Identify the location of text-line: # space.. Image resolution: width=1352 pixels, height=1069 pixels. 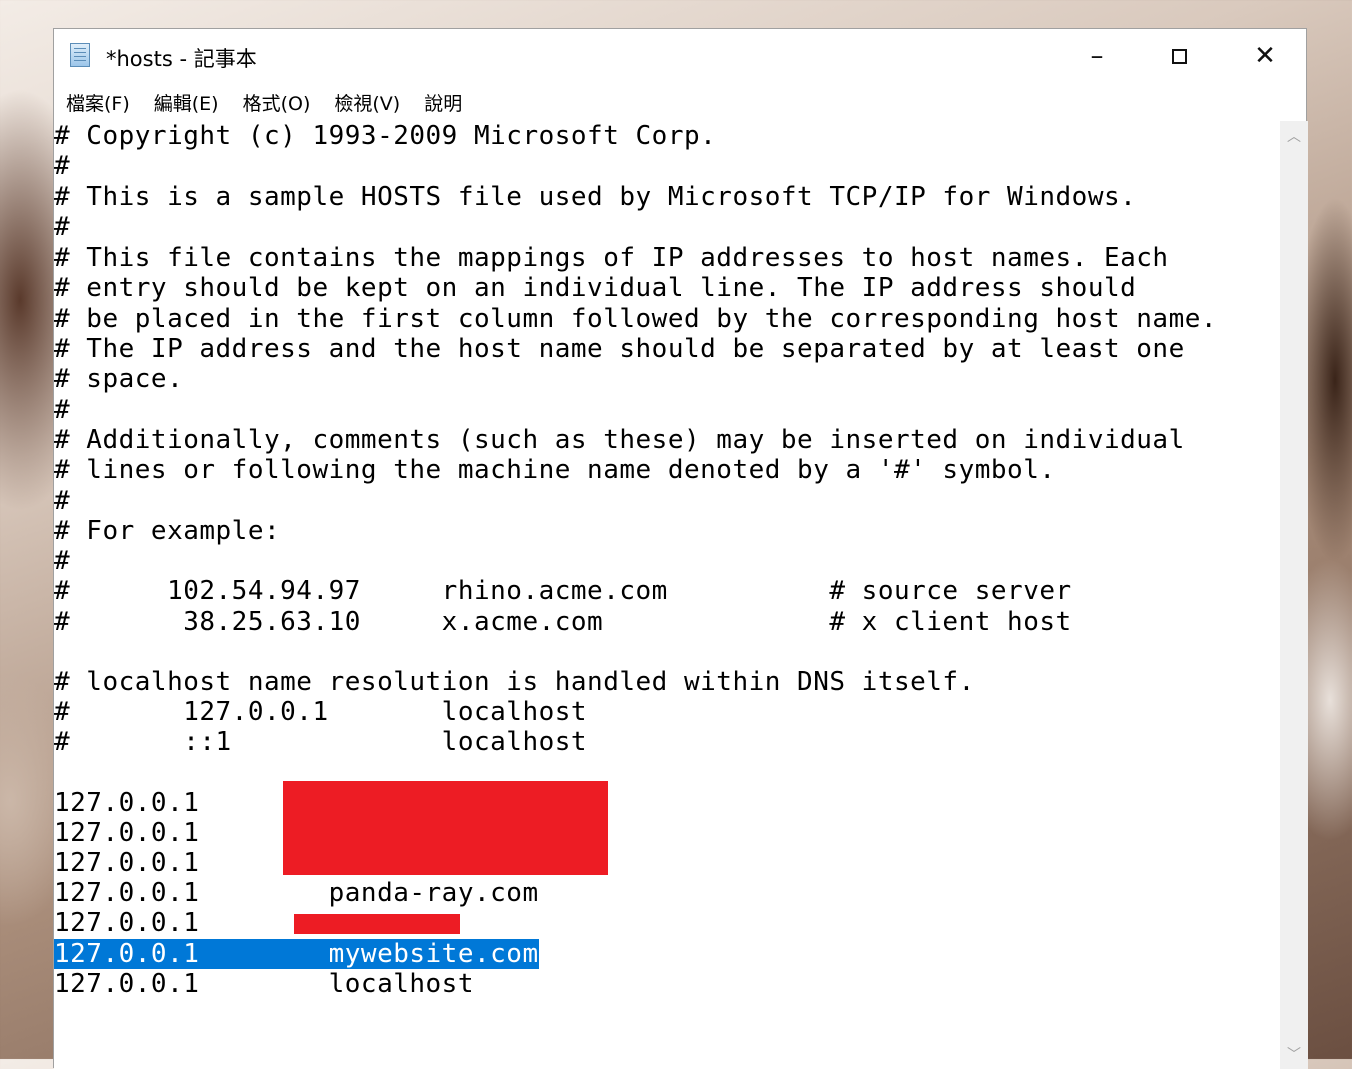
(118, 379).